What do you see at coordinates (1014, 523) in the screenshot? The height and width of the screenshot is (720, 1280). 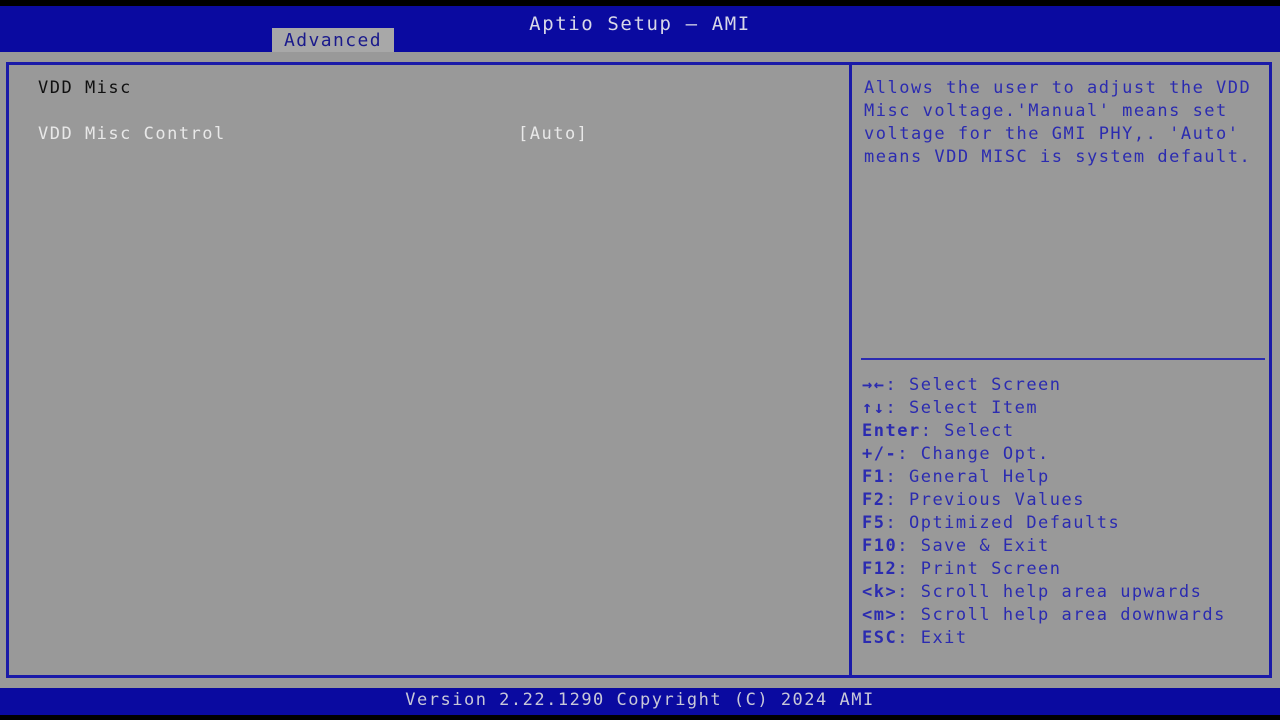 I see `legend-action-label: Optimized Defaults` at bounding box center [1014, 523].